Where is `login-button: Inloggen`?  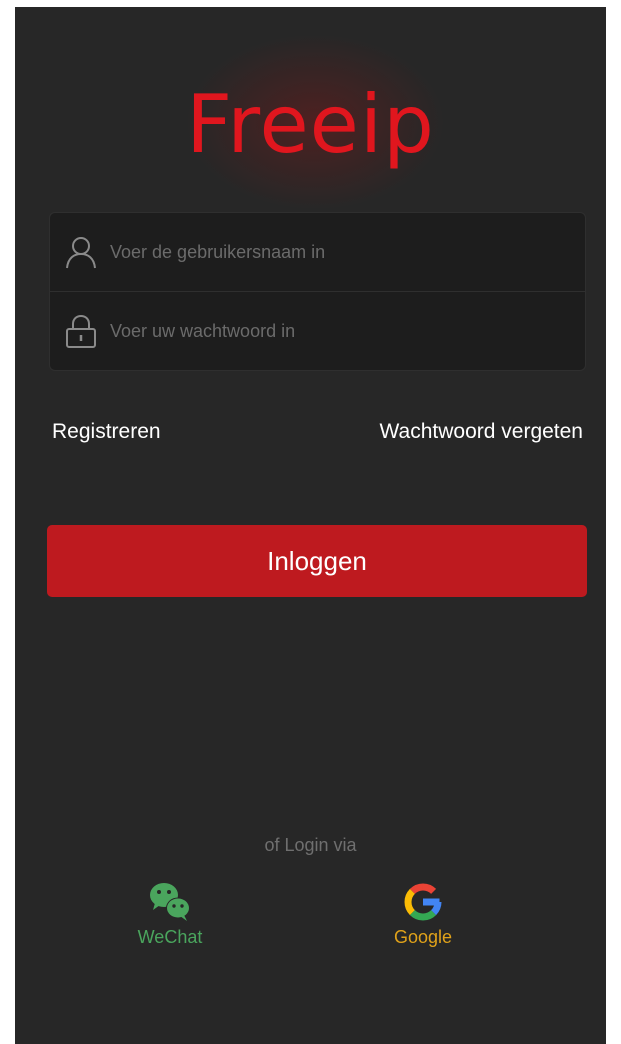
login-button: Inloggen is located at coordinates (317, 561).